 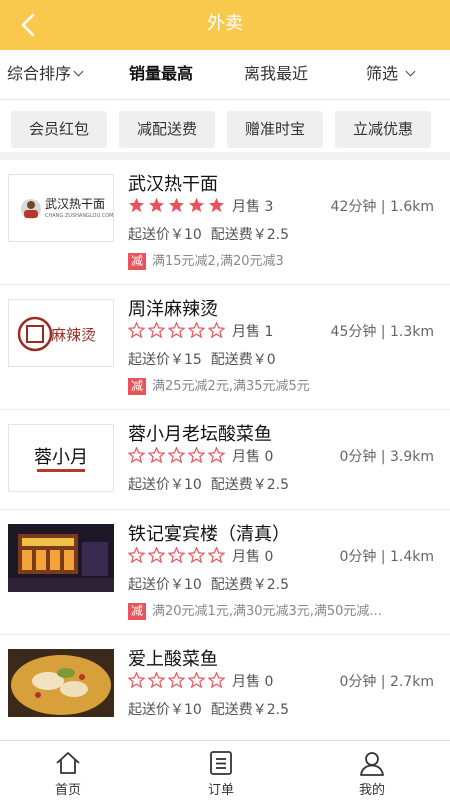 I want to click on filter-button: 筛选, so click(x=391, y=75).